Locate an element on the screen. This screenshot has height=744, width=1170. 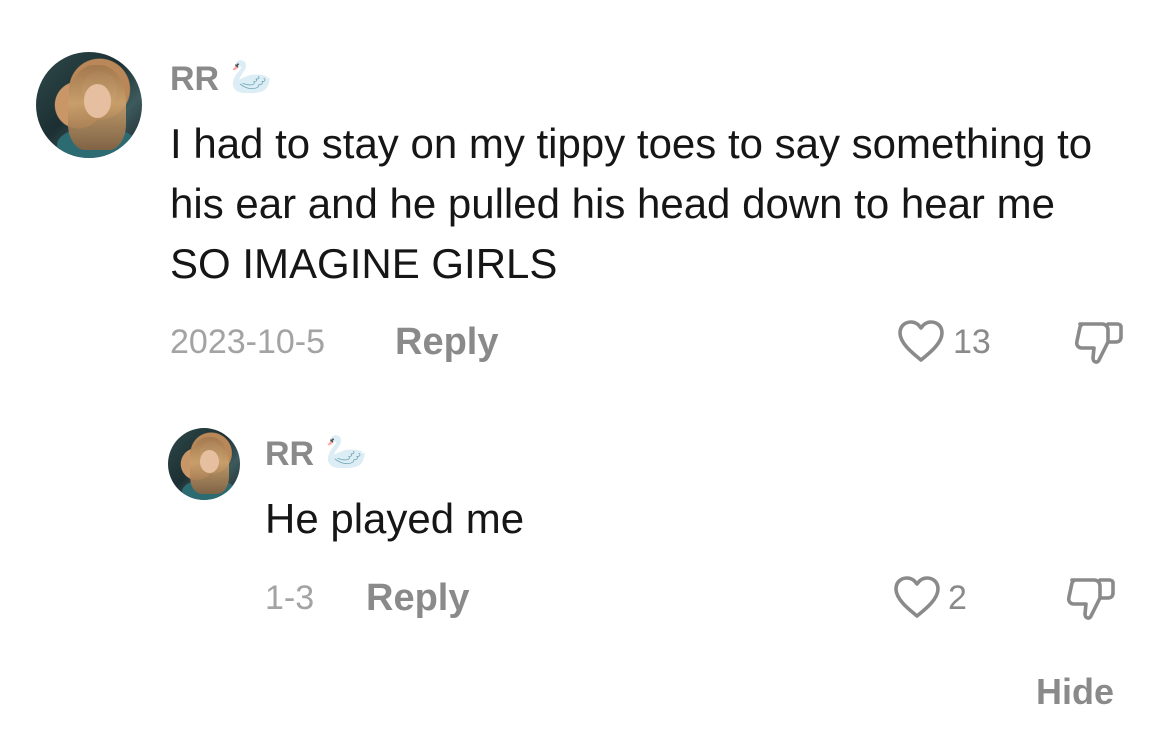
hide-replies-button: Hide is located at coordinates (1075, 692).